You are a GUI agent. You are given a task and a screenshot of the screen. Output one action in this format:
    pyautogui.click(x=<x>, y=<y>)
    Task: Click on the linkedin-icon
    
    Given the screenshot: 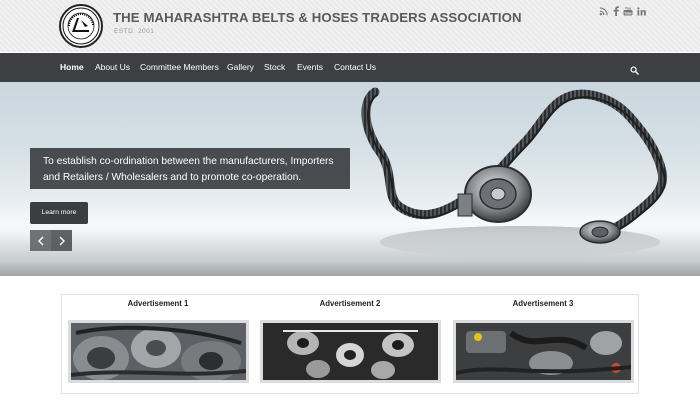 What is the action you would take?
    pyautogui.click(x=641, y=11)
    